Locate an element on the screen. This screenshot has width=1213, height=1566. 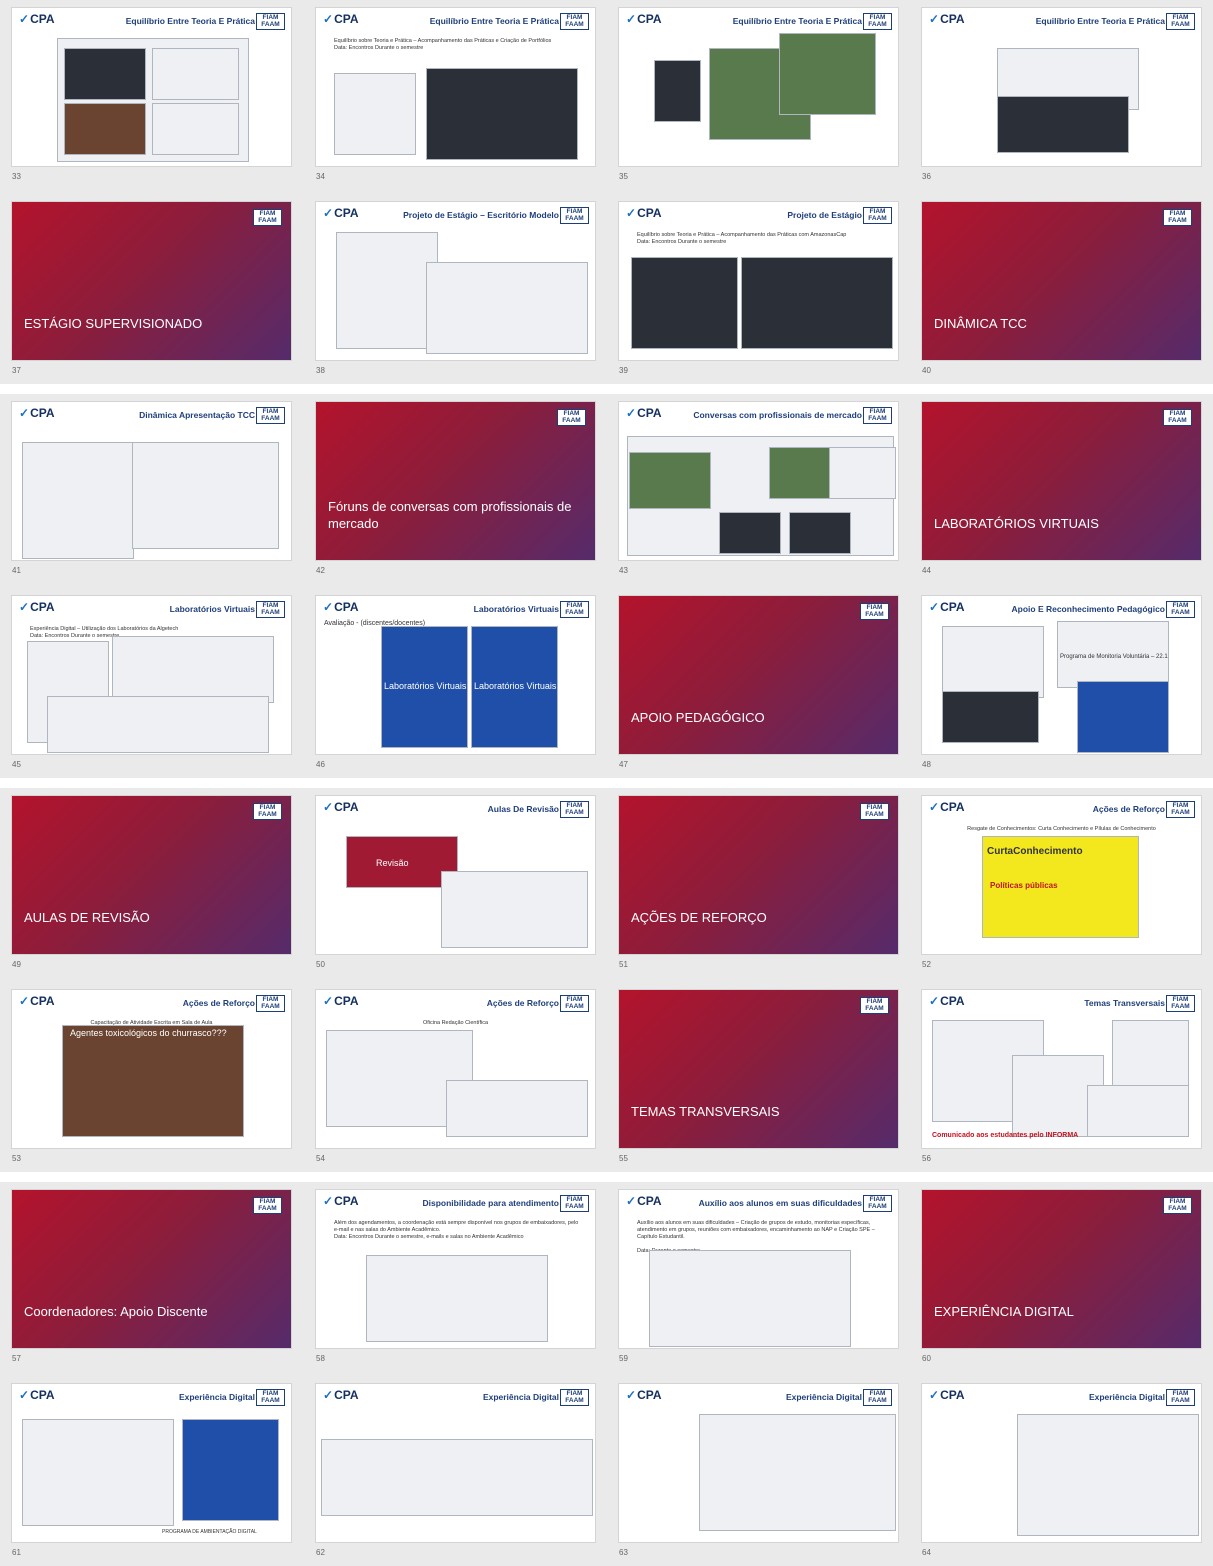
slide-thumbnail: FIAM FAAM AULAS DE REVISÃO is located at coordinates (151, 875).